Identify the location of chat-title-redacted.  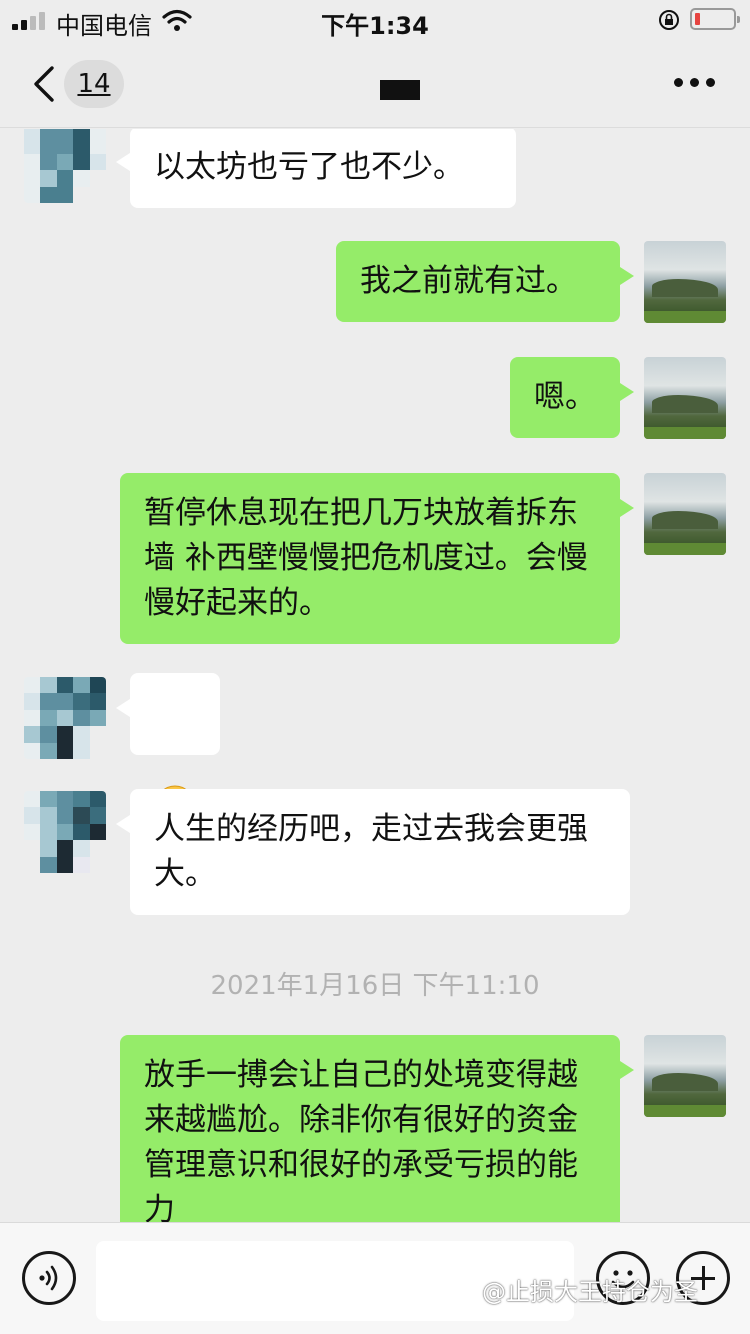
(400, 90).